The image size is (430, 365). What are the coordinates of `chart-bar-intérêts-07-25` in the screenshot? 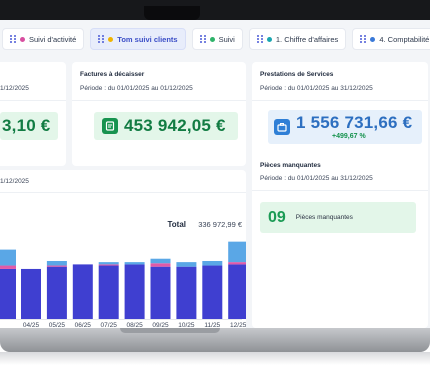 It's located at (108, 263).